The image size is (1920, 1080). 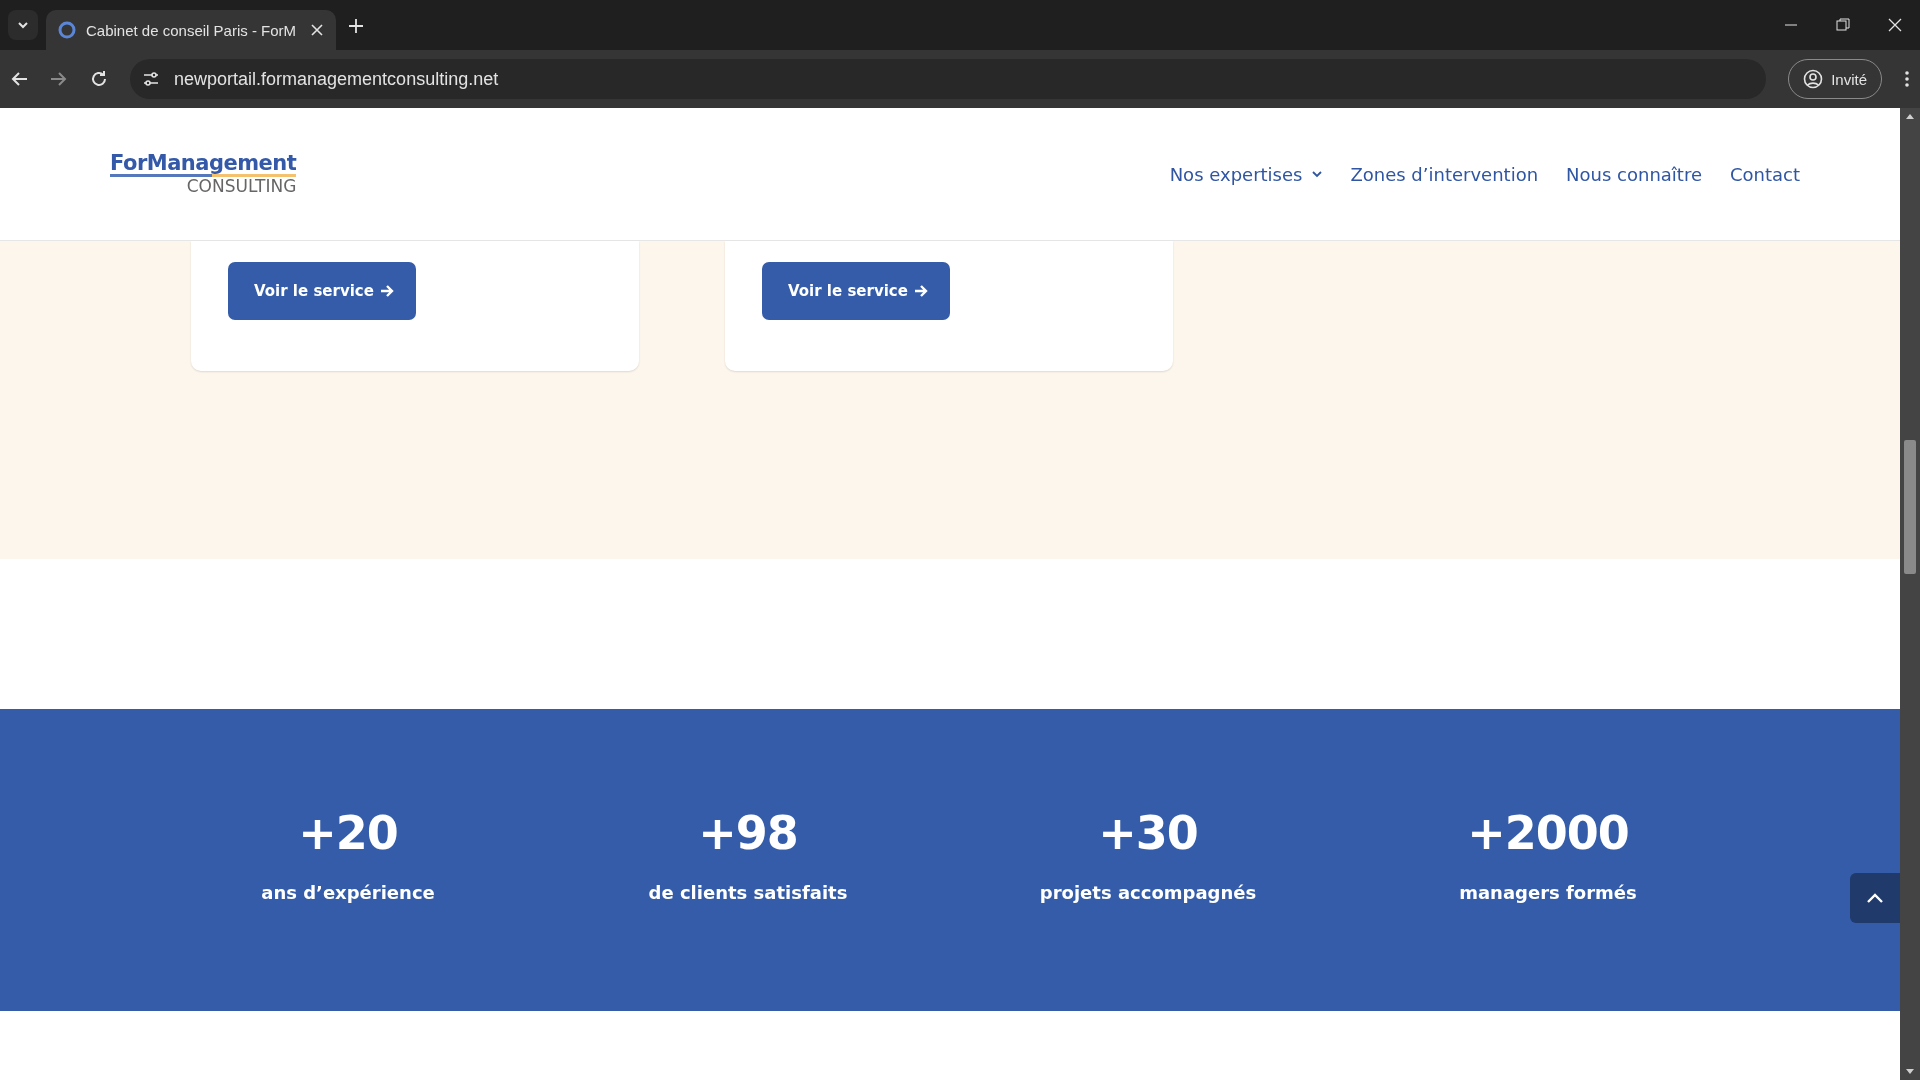 I want to click on chevron-up-icon, so click(x=1875, y=898).